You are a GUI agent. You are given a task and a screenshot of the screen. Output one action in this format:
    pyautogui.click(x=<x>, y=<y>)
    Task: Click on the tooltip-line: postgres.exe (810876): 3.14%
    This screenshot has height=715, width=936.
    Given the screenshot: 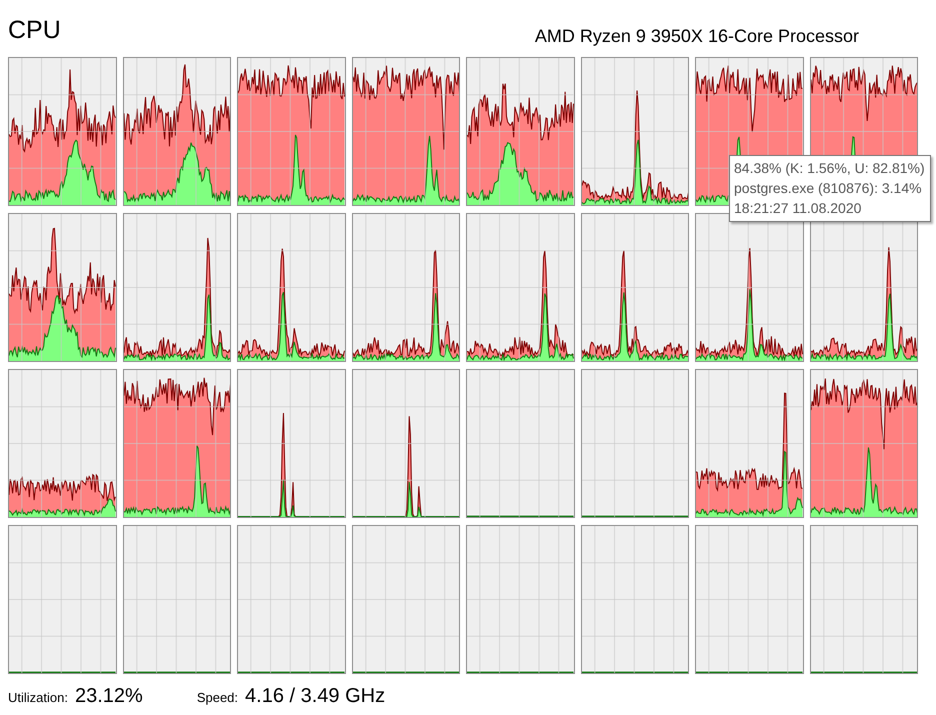 What is the action you would take?
    pyautogui.click(x=828, y=188)
    